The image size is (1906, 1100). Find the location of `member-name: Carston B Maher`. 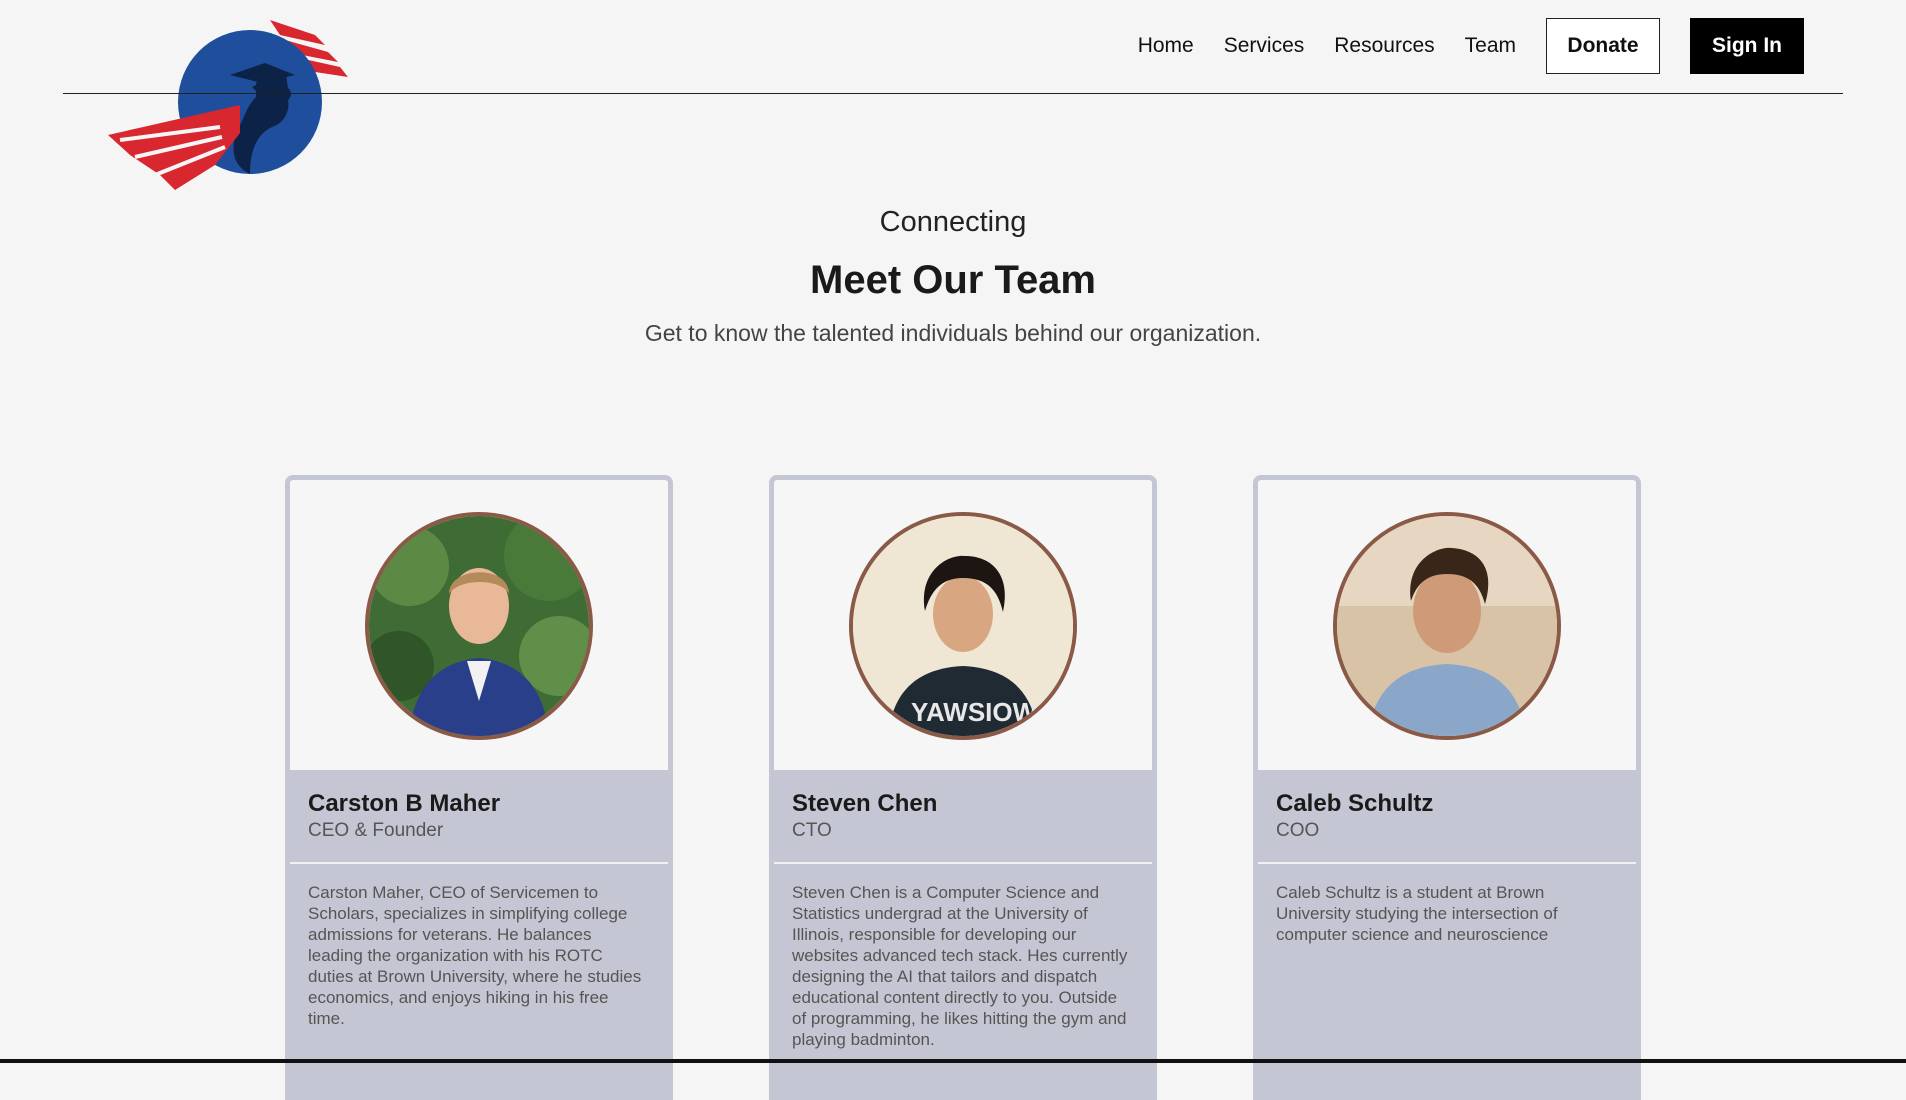

member-name: Carston B Maher is located at coordinates (404, 803).